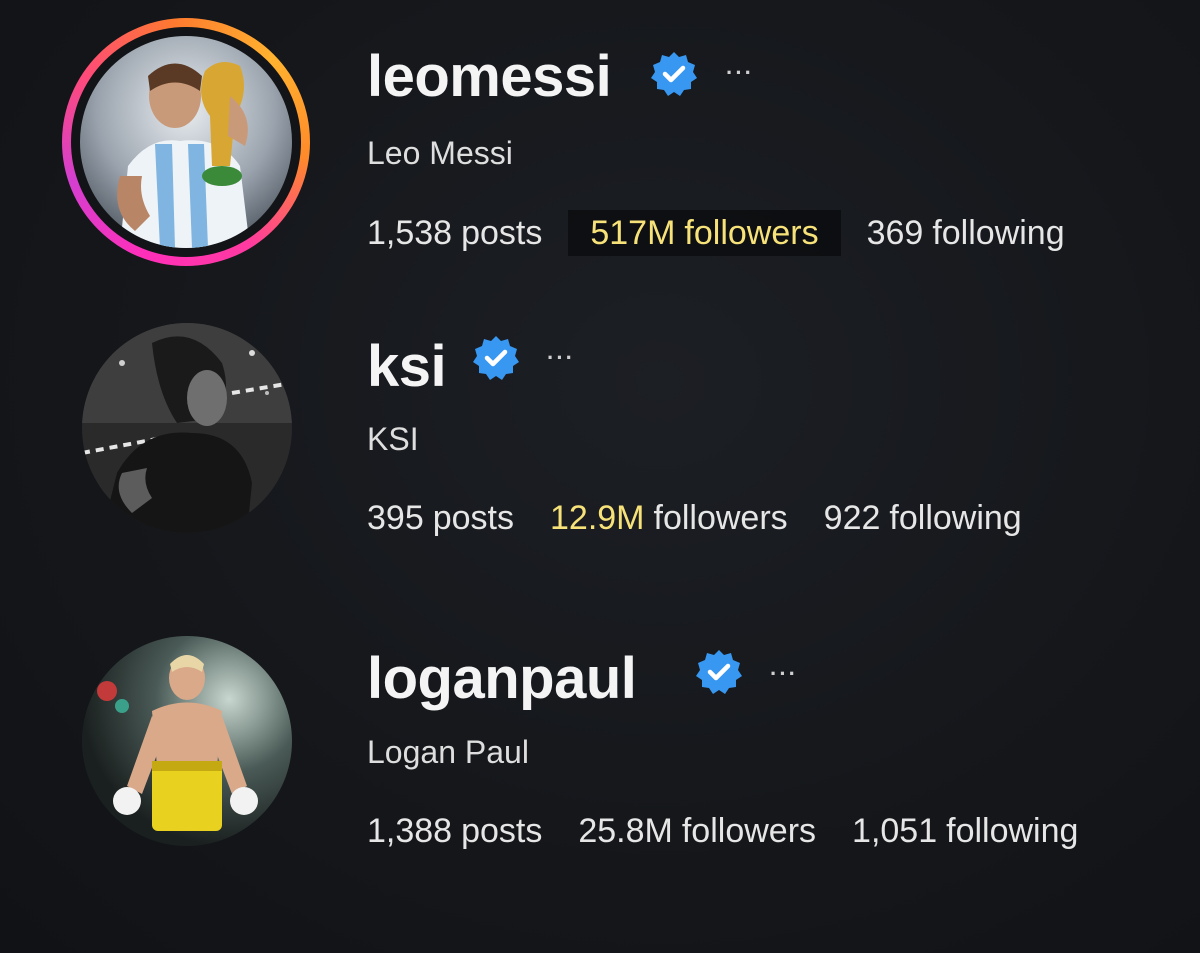 This screenshot has width=1200, height=953. What do you see at coordinates (407, 367) in the screenshot?
I see `username: ksi` at bounding box center [407, 367].